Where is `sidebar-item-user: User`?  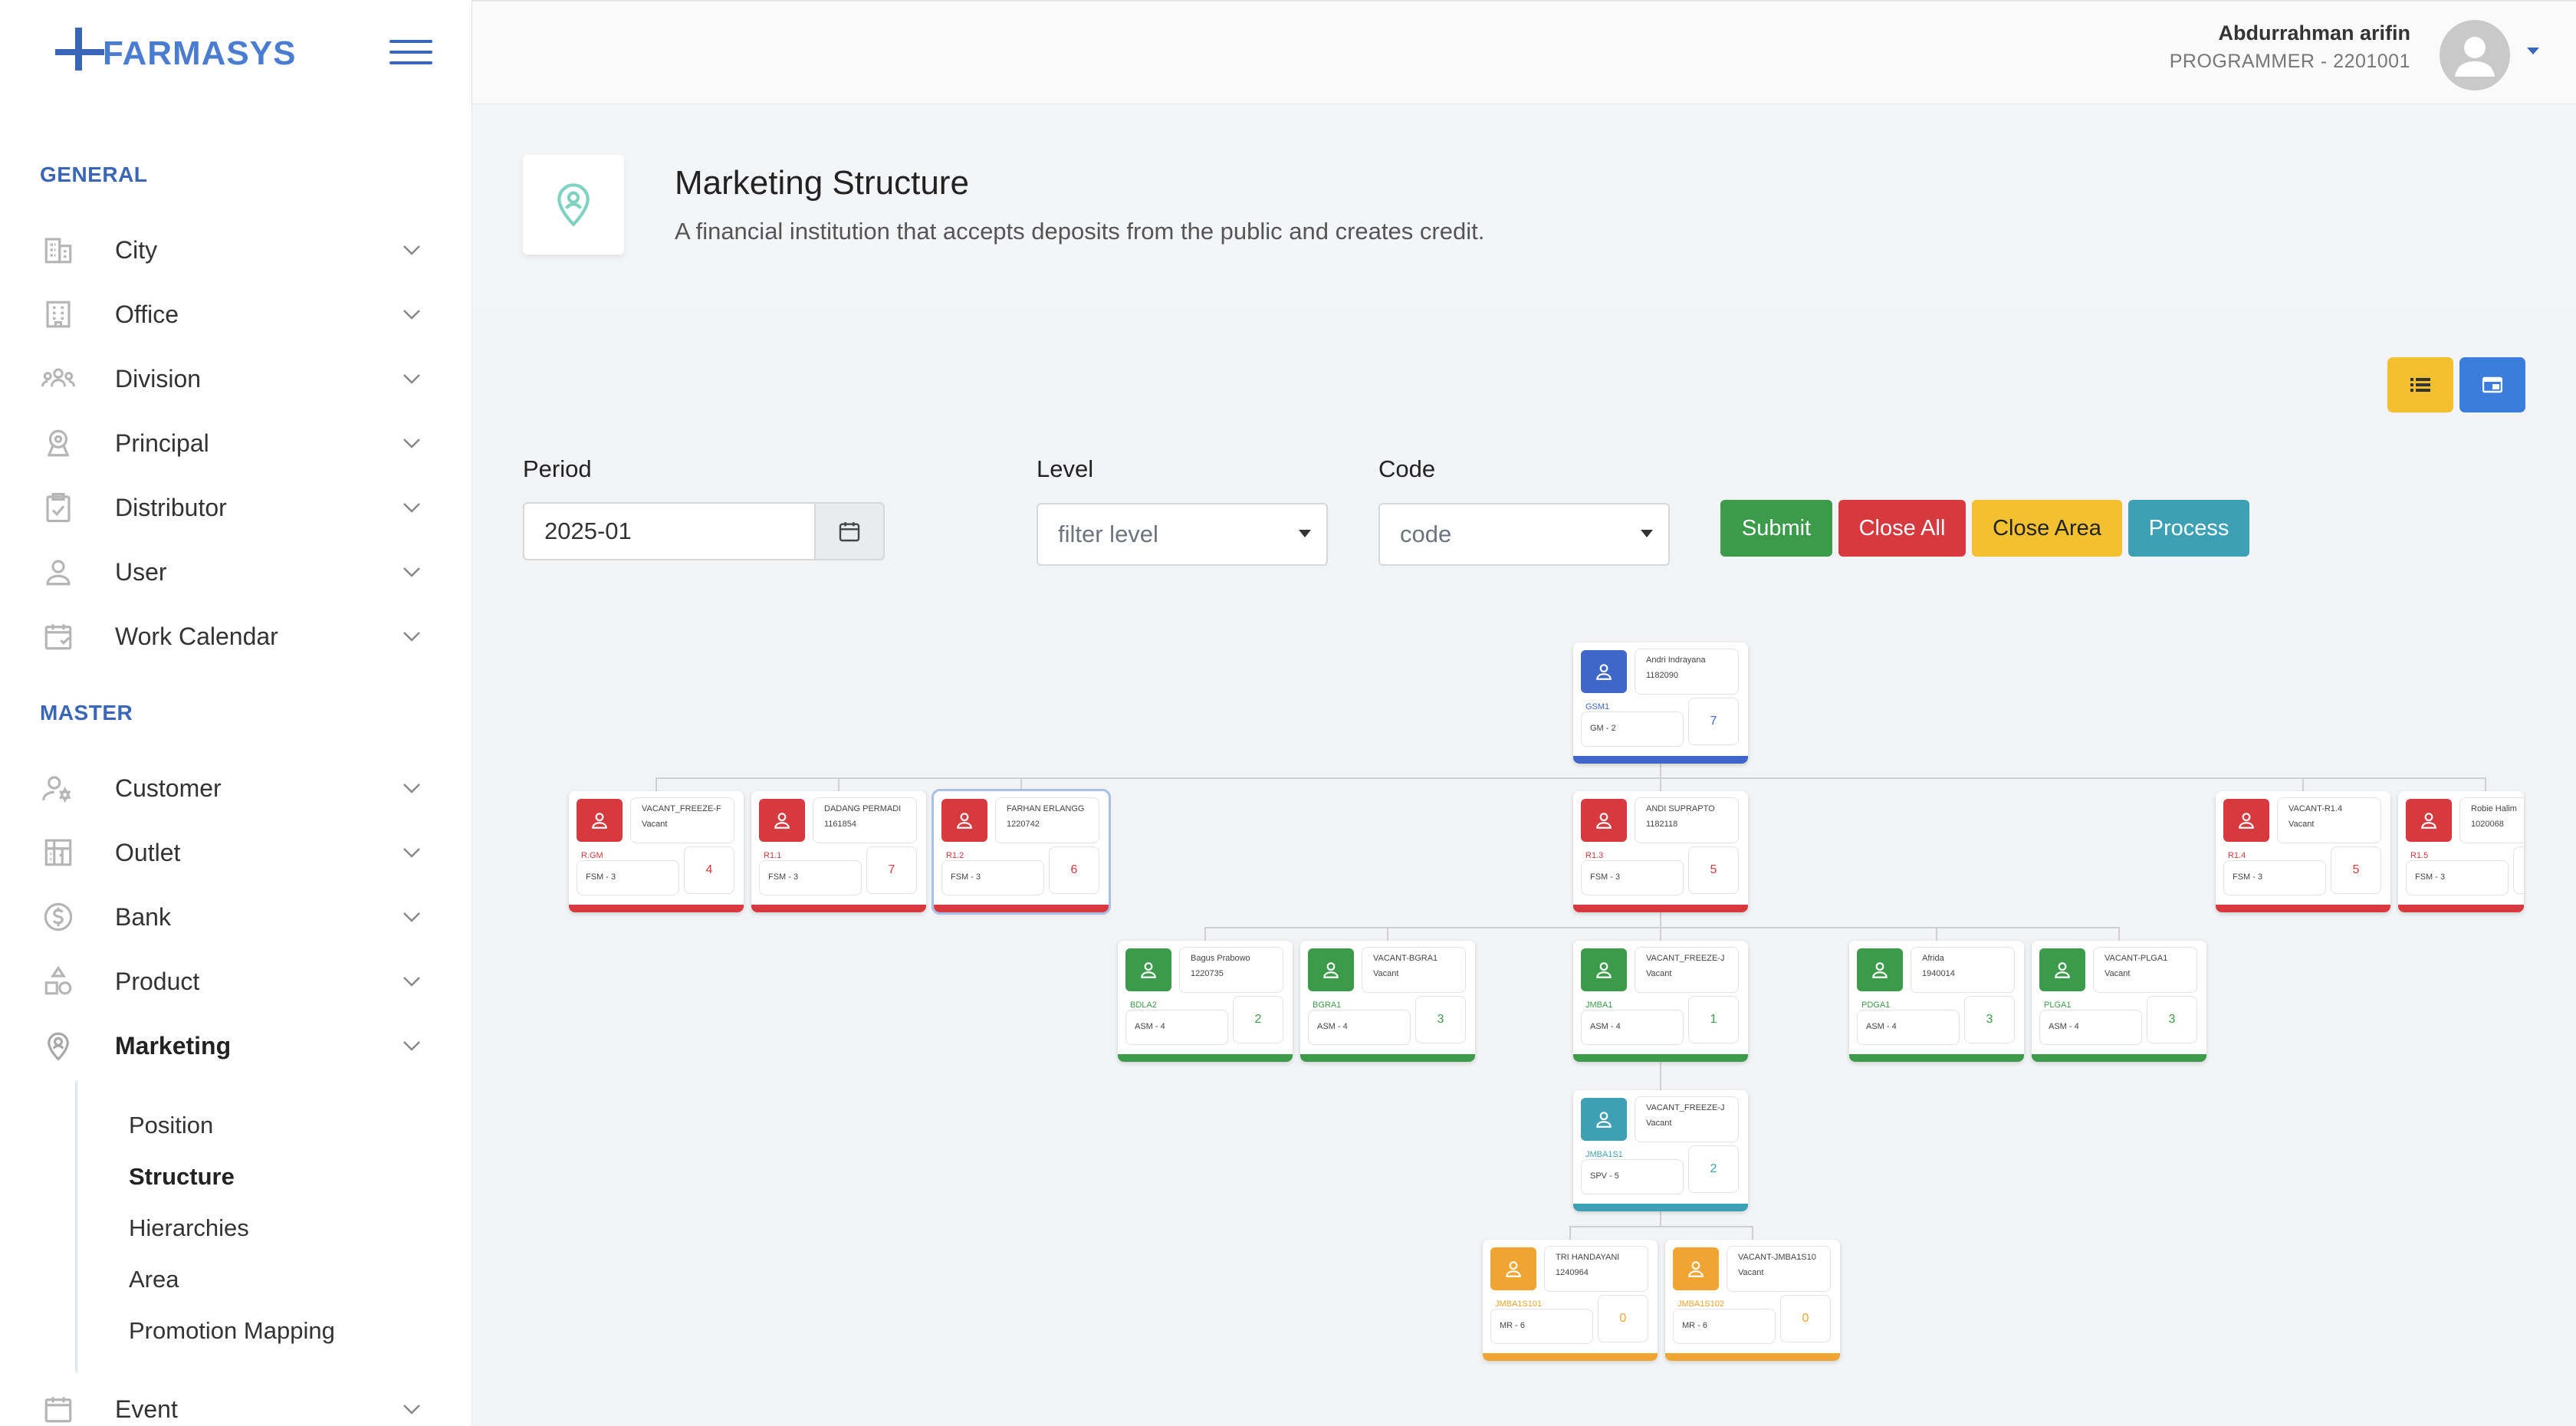 sidebar-item-user: User is located at coordinates (232, 572).